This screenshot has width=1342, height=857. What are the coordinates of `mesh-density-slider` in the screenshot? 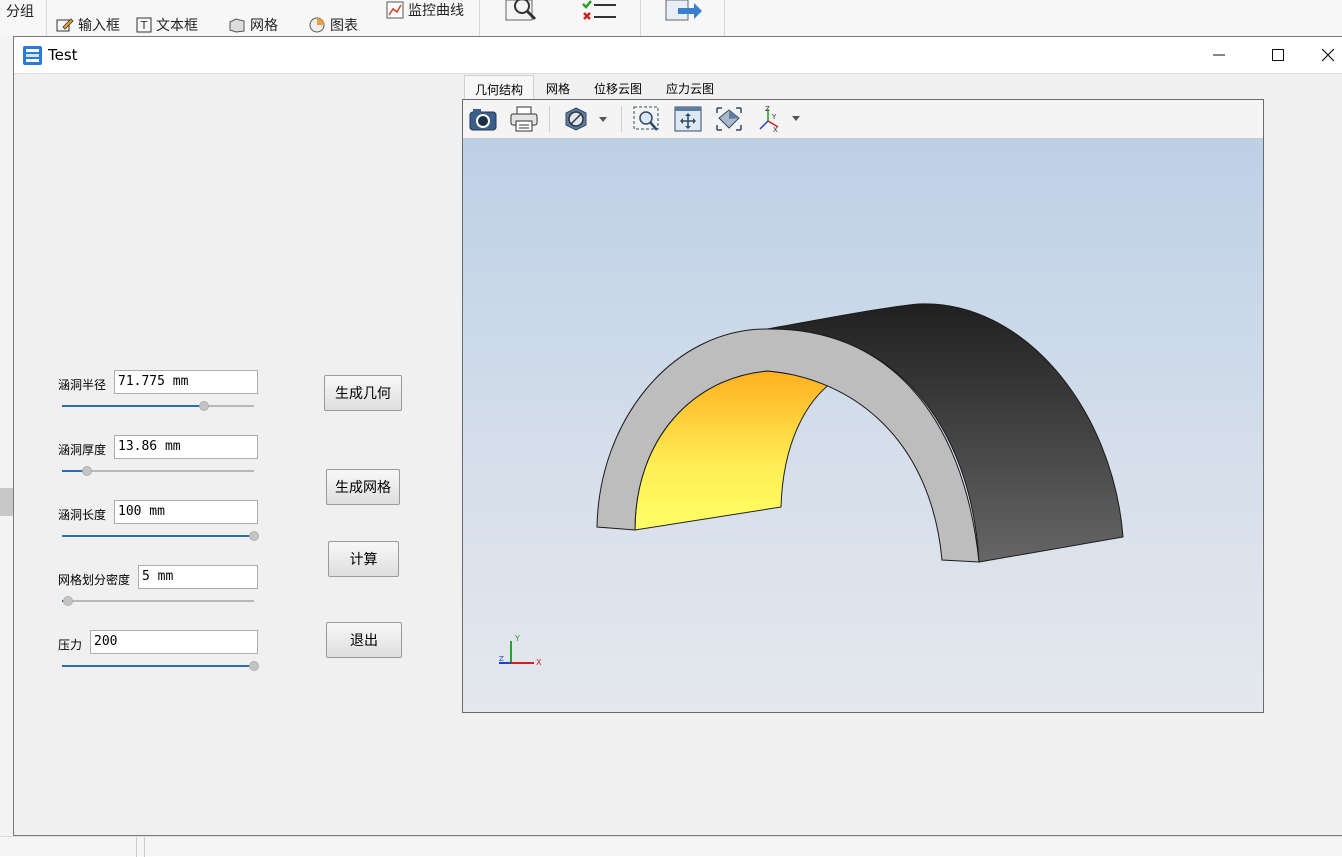 It's located at (158, 601).